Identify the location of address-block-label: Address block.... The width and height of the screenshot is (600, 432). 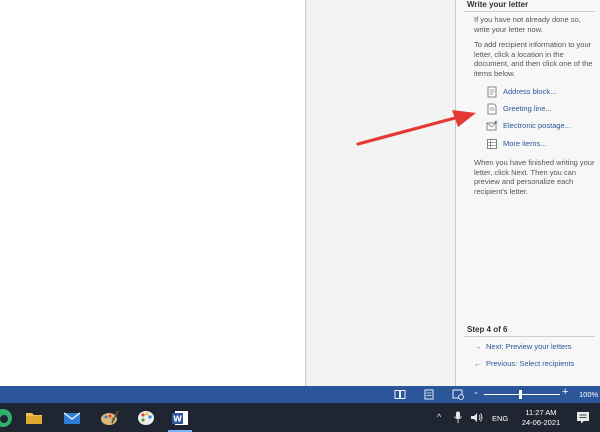
(530, 91).